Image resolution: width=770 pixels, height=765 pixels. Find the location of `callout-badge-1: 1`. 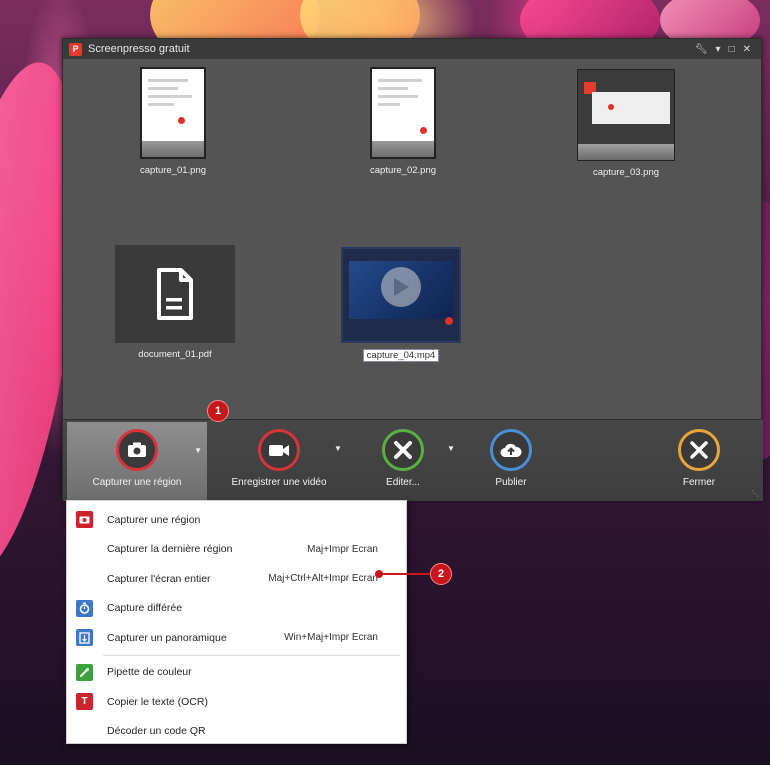

callout-badge-1: 1 is located at coordinates (218, 411).